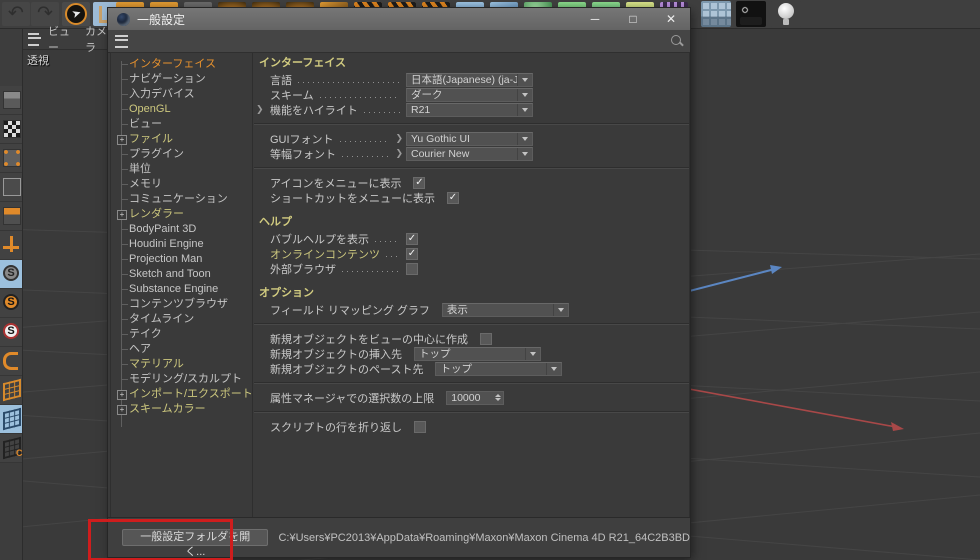 This screenshot has height=560, width=980. What do you see at coordinates (156, 214) in the screenshot?
I see `sidebar-item-label: レンダラー` at bounding box center [156, 214].